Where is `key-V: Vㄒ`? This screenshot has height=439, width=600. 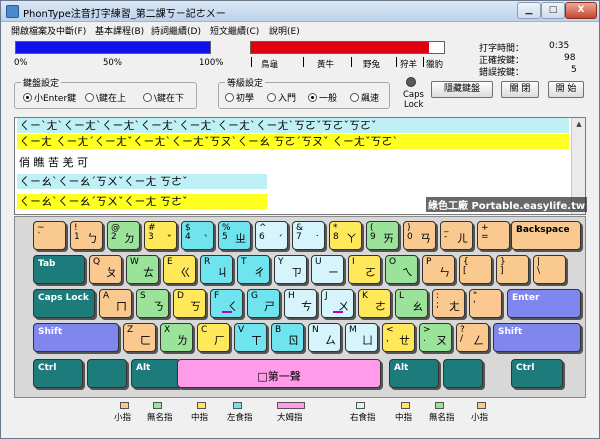
key-V: Vㄒ is located at coordinates (250, 337).